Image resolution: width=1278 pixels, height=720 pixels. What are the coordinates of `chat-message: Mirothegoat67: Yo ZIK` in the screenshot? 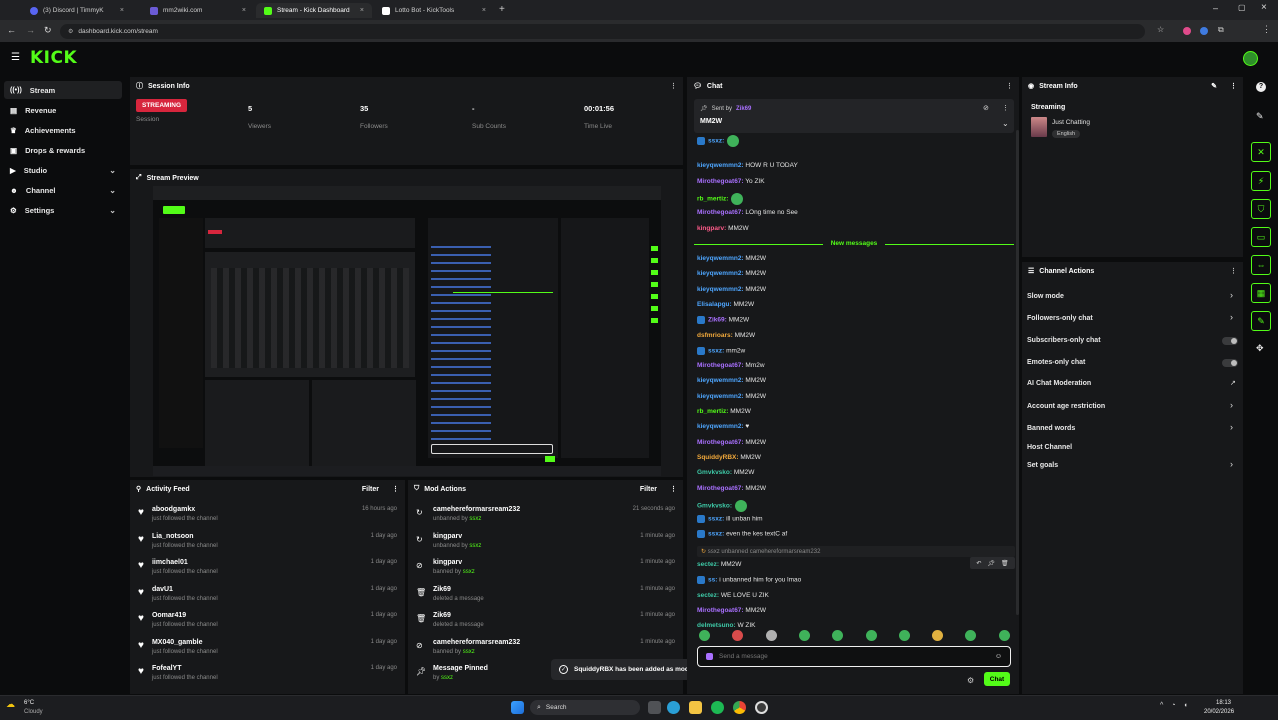 It's located at (731, 181).